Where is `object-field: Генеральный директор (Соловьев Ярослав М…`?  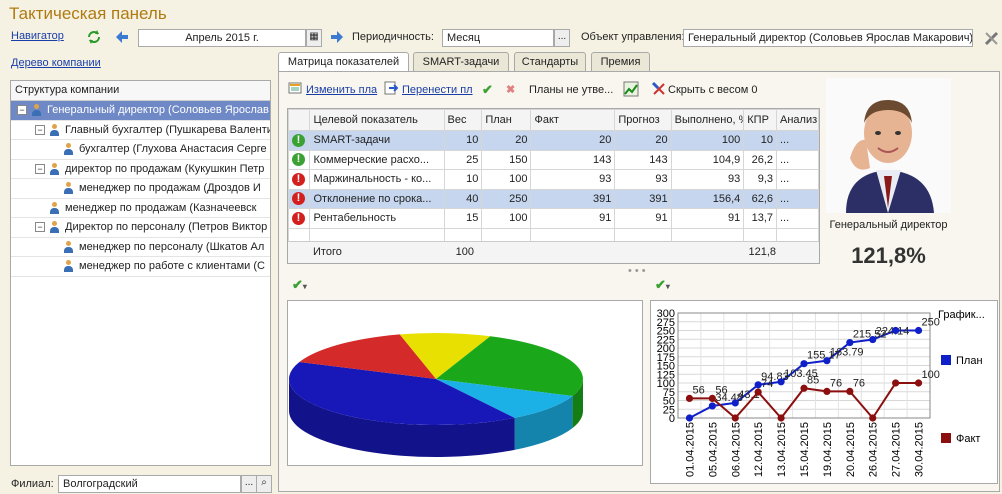
object-field: Генеральный директор (Соловьев Ярослав М… is located at coordinates (828, 38).